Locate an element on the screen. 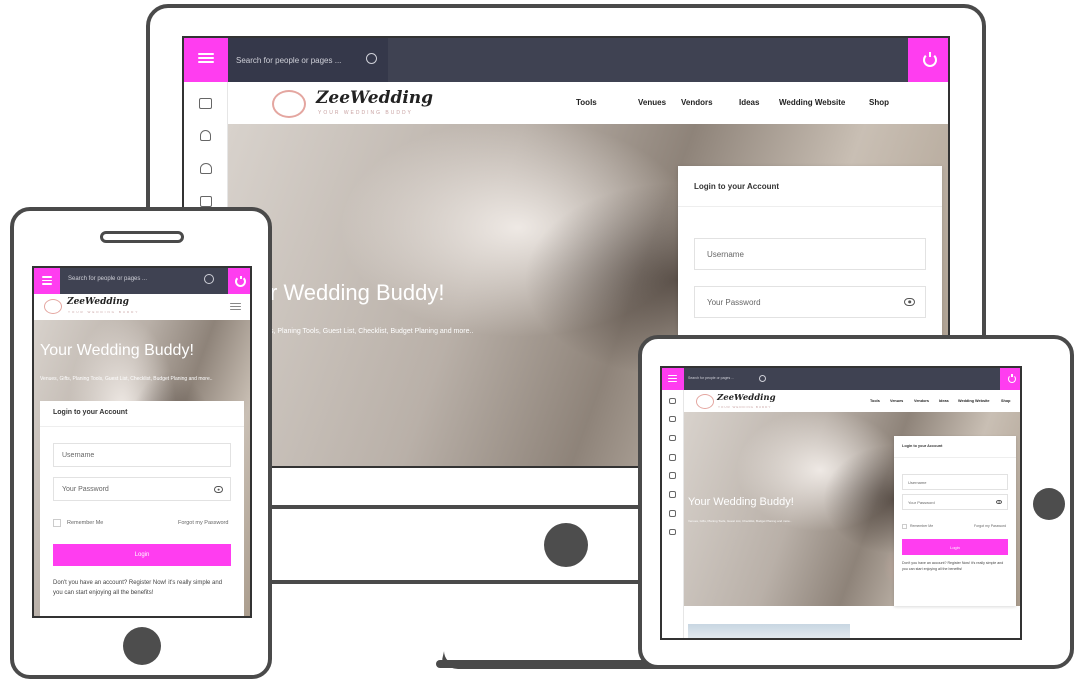 This screenshot has width=1076, height=681. menu-button is located at coordinates (206, 60).